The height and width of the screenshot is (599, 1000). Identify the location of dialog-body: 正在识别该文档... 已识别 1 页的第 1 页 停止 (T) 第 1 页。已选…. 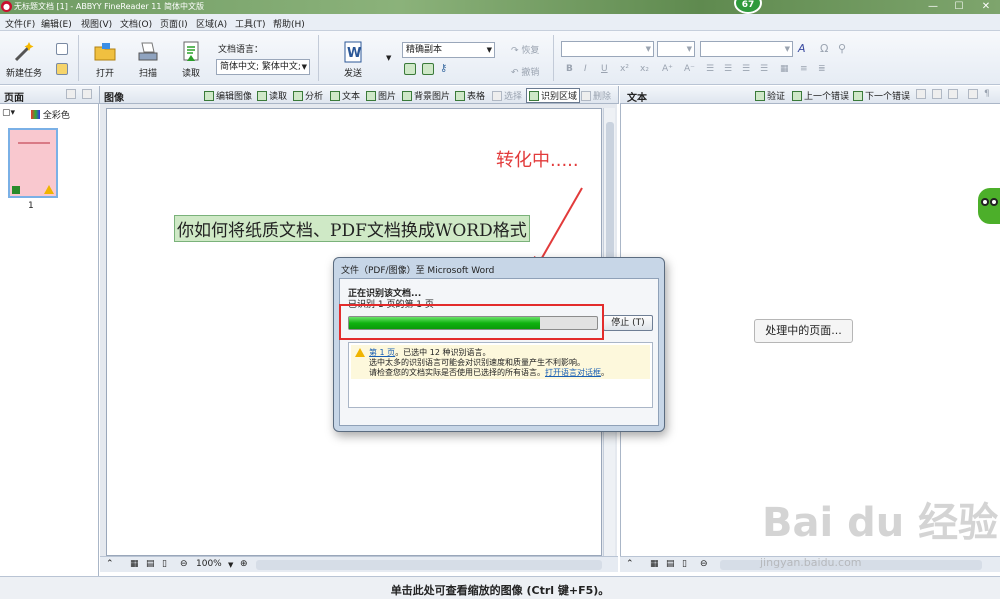
(499, 352).